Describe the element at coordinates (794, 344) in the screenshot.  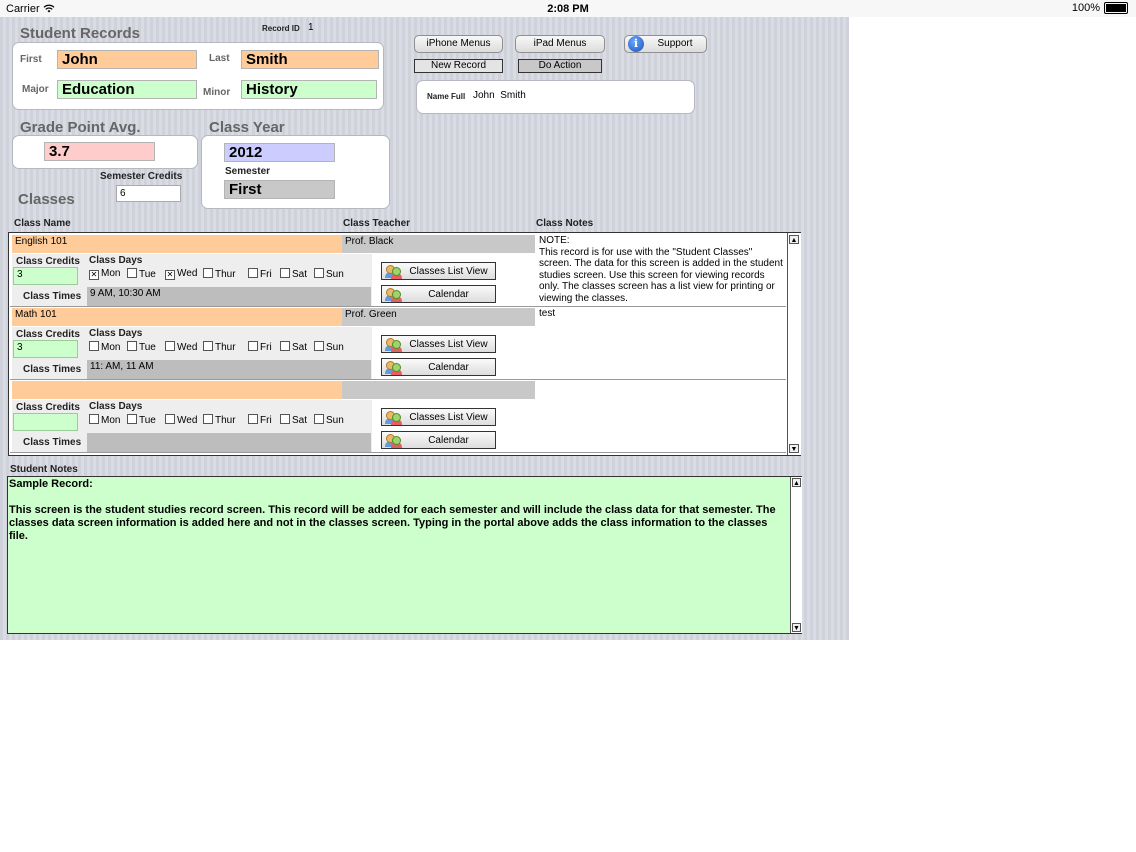
I see `portal-scrollbar: ▲ ▼` at that location.